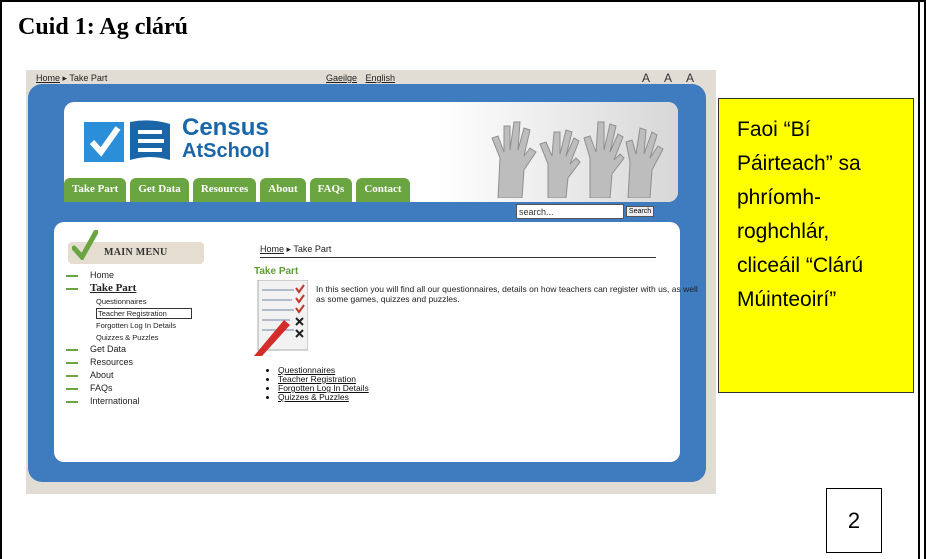 Image resolution: width=926 pixels, height=559 pixels. Describe the element at coordinates (88, 78) in the screenshot. I see `top-breadcrumb-current: Take Part` at that location.